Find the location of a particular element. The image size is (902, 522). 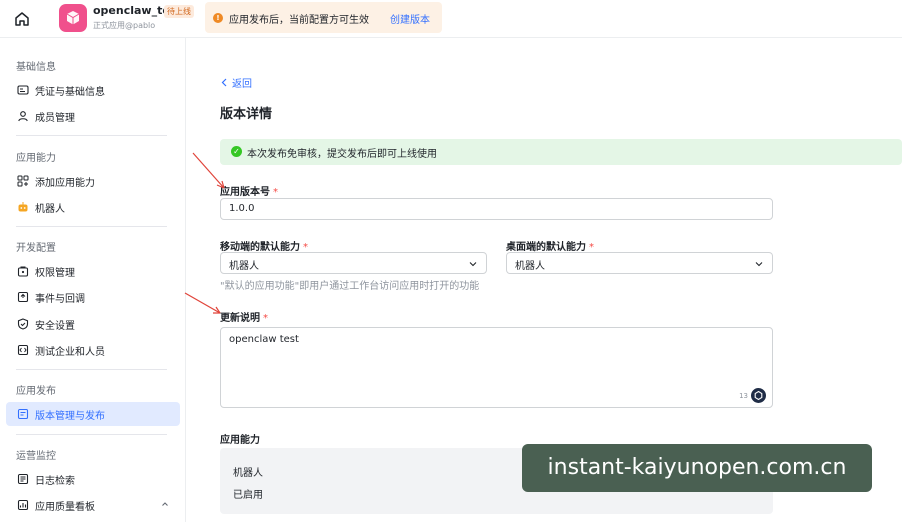

sidebar-item-members: 成员管理 is located at coordinates (93, 116).